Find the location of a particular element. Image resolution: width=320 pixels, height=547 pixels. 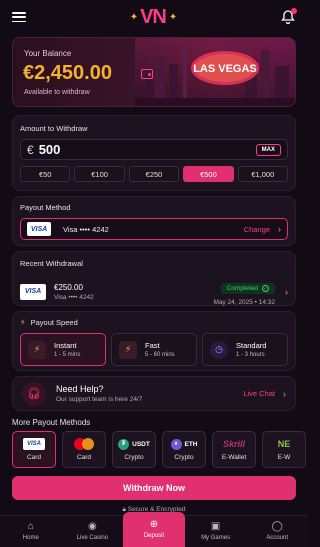

recent-date: May 24, 2025 • 14:32 is located at coordinates (244, 302).